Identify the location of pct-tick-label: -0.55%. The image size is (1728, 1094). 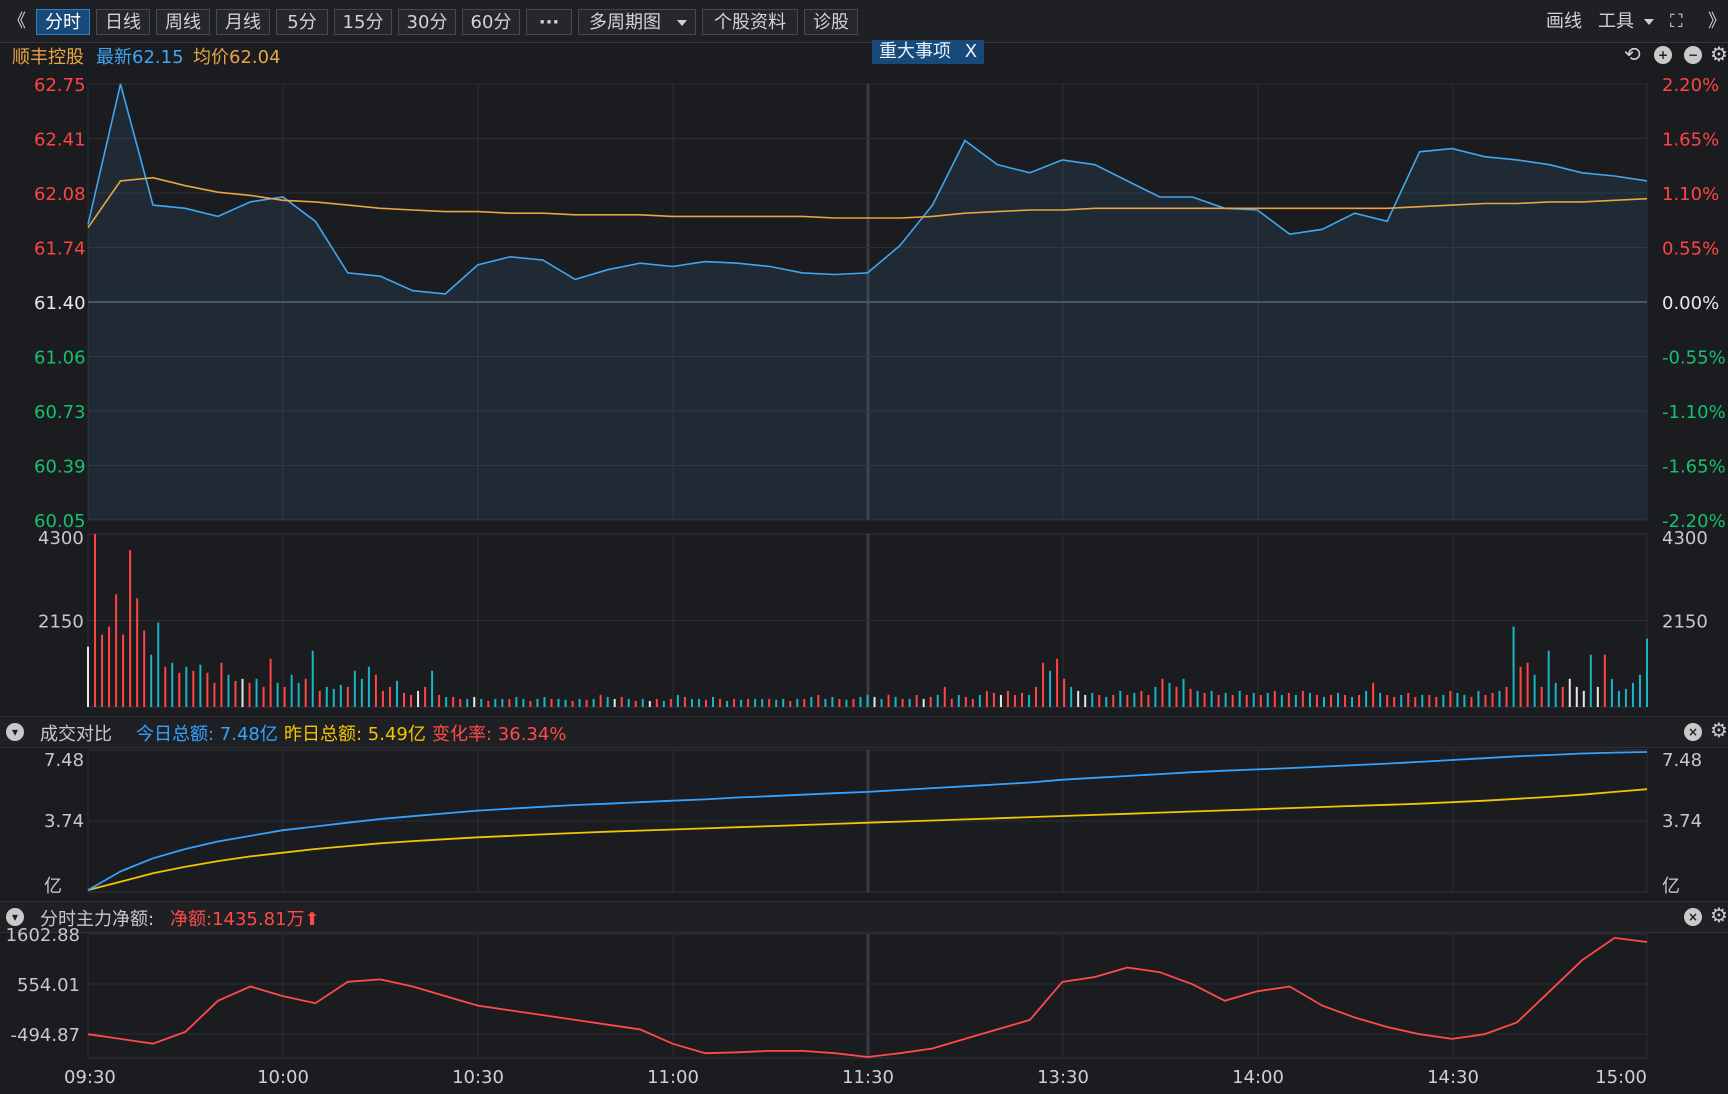
(1694, 358).